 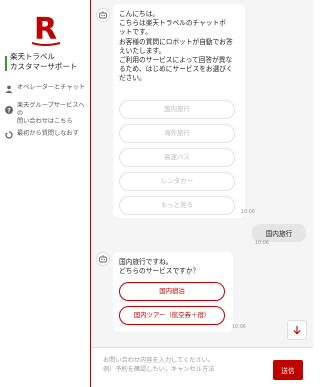 I want to click on user-message: 国内旅行, so click(x=279, y=233).